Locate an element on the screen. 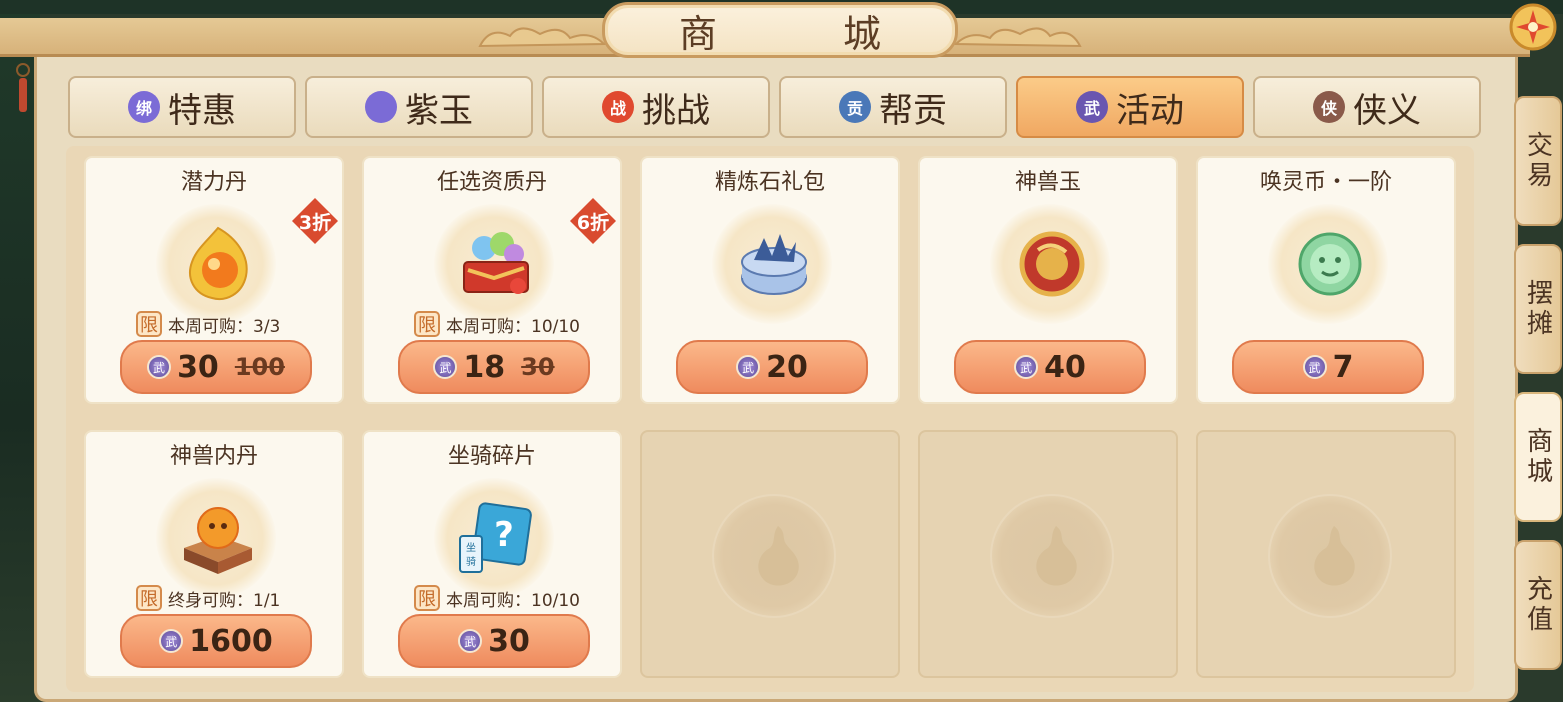 The width and height of the screenshot is (1563, 702). guild-contribution-icon: 贡 is located at coordinates (855, 107).